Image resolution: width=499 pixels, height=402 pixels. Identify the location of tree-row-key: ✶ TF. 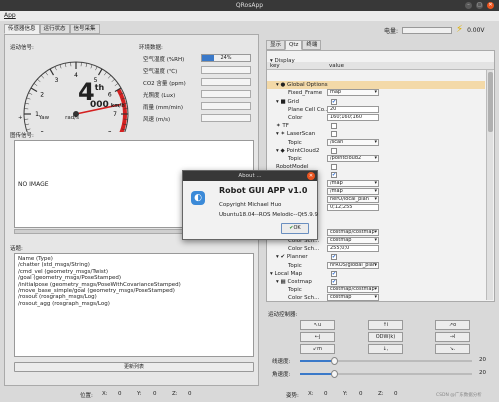
(282, 126).